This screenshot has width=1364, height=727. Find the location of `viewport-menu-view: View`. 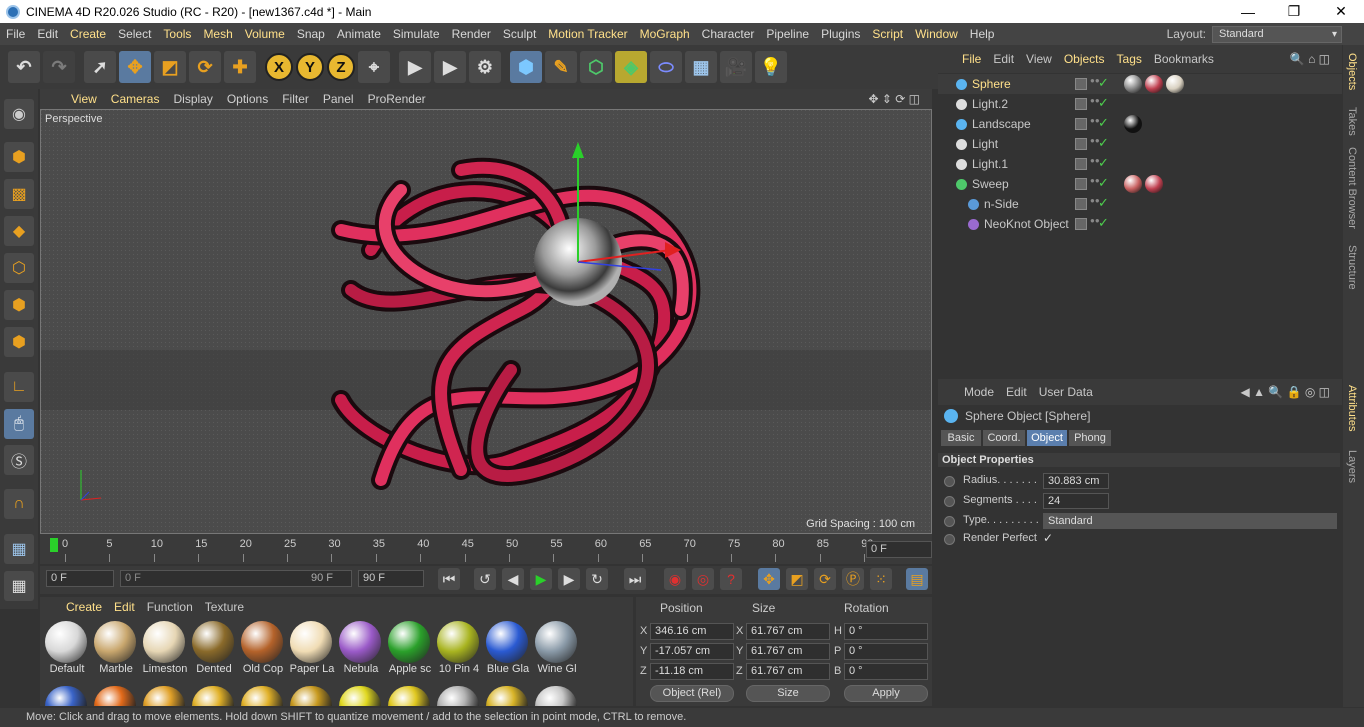

viewport-menu-view: View is located at coordinates (84, 99).